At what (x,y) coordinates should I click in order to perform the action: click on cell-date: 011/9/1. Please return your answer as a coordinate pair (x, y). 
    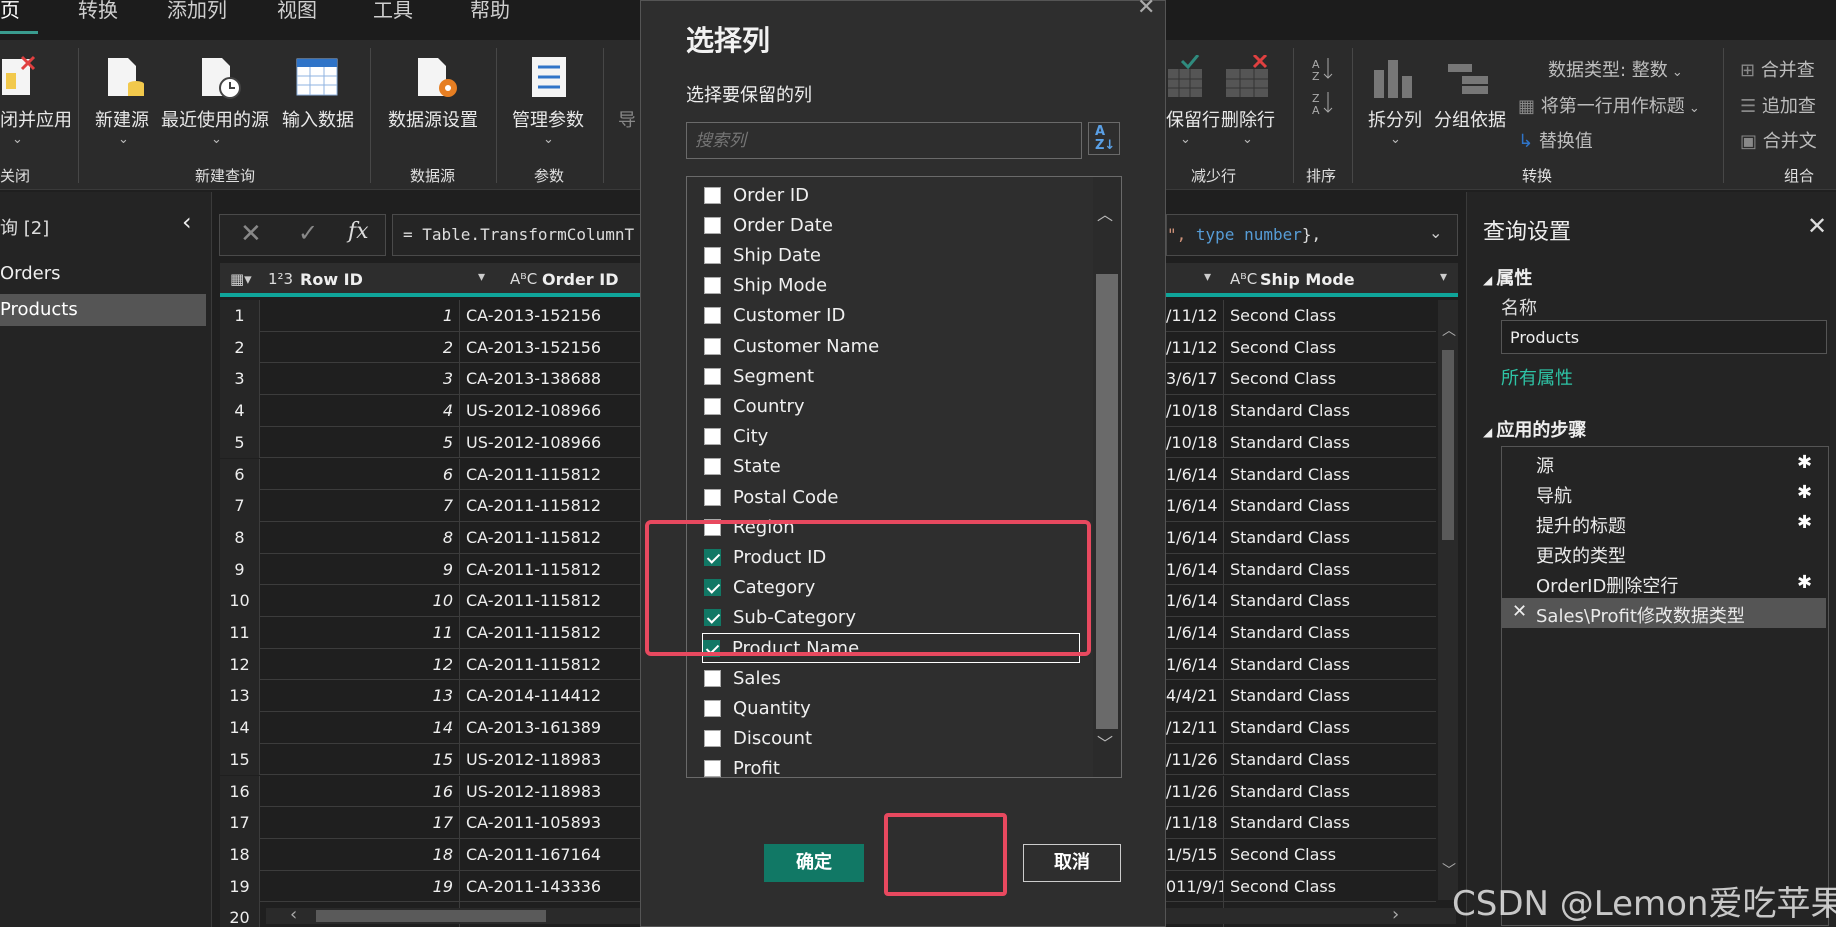
    Looking at the image, I should click on (1195, 886).